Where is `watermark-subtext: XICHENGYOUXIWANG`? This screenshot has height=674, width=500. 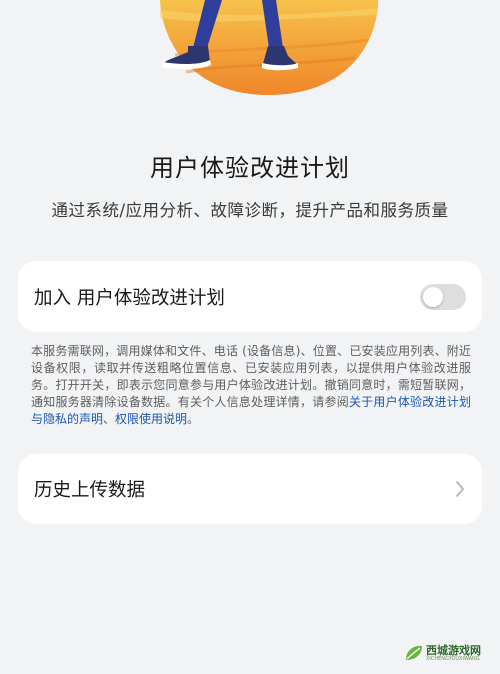
watermark-subtext: XICHENGYOUXIWANG is located at coordinates (453, 659).